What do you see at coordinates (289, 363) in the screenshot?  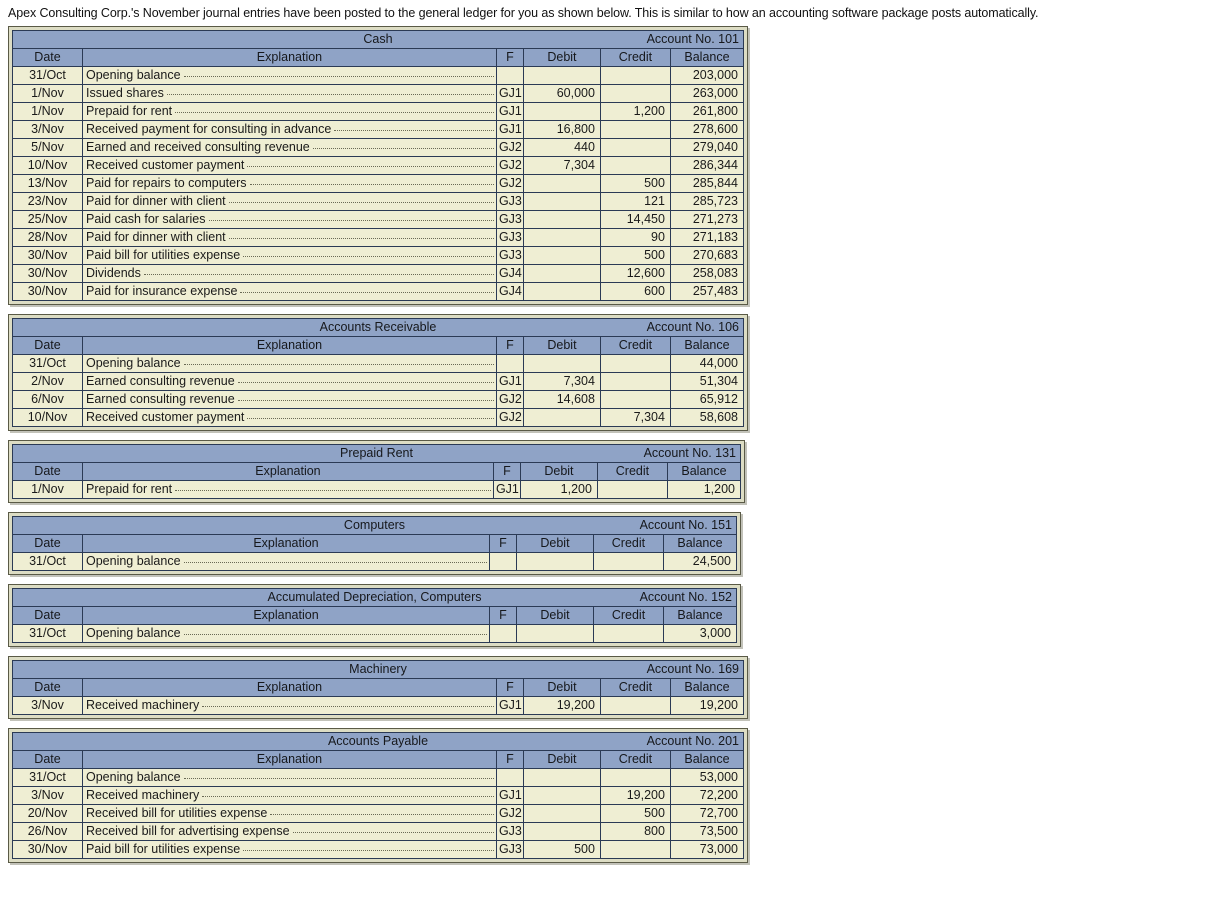 I see `cell-explanation: Opening balance` at bounding box center [289, 363].